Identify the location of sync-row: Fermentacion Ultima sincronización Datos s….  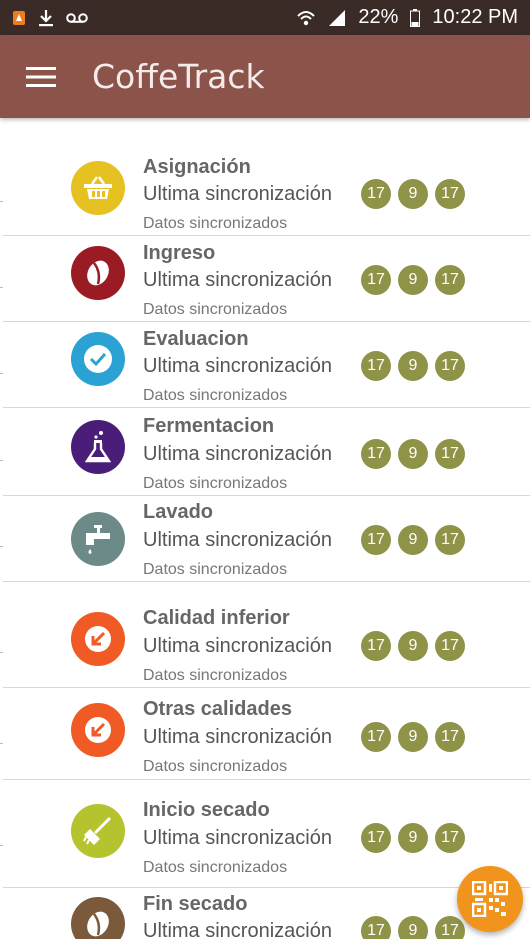
(265, 452).